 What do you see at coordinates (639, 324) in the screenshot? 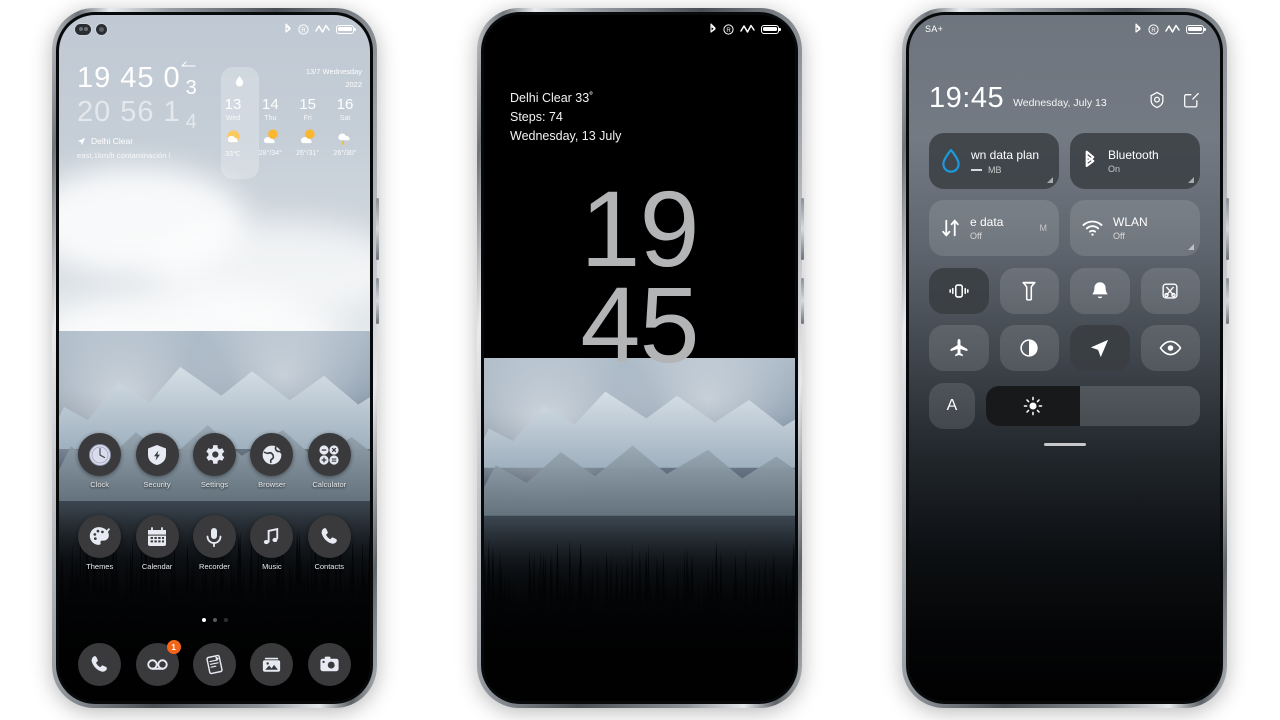
I see `lock-clock-minute: 45` at bounding box center [639, 324].